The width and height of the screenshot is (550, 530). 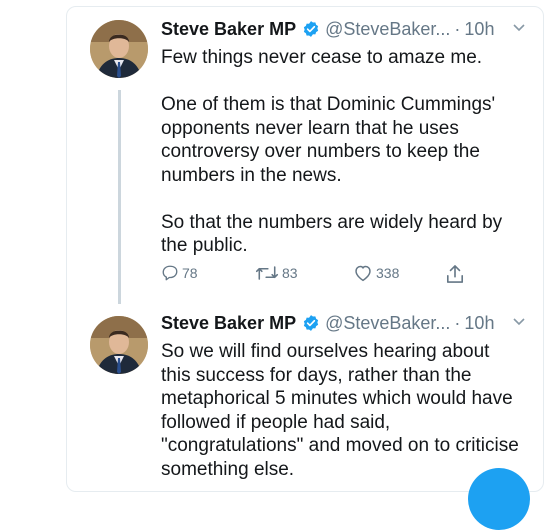 What do you see at coordinates (267, 273) in the screenshot?
I see `retweet-icon` at bounding box center [267, 273].